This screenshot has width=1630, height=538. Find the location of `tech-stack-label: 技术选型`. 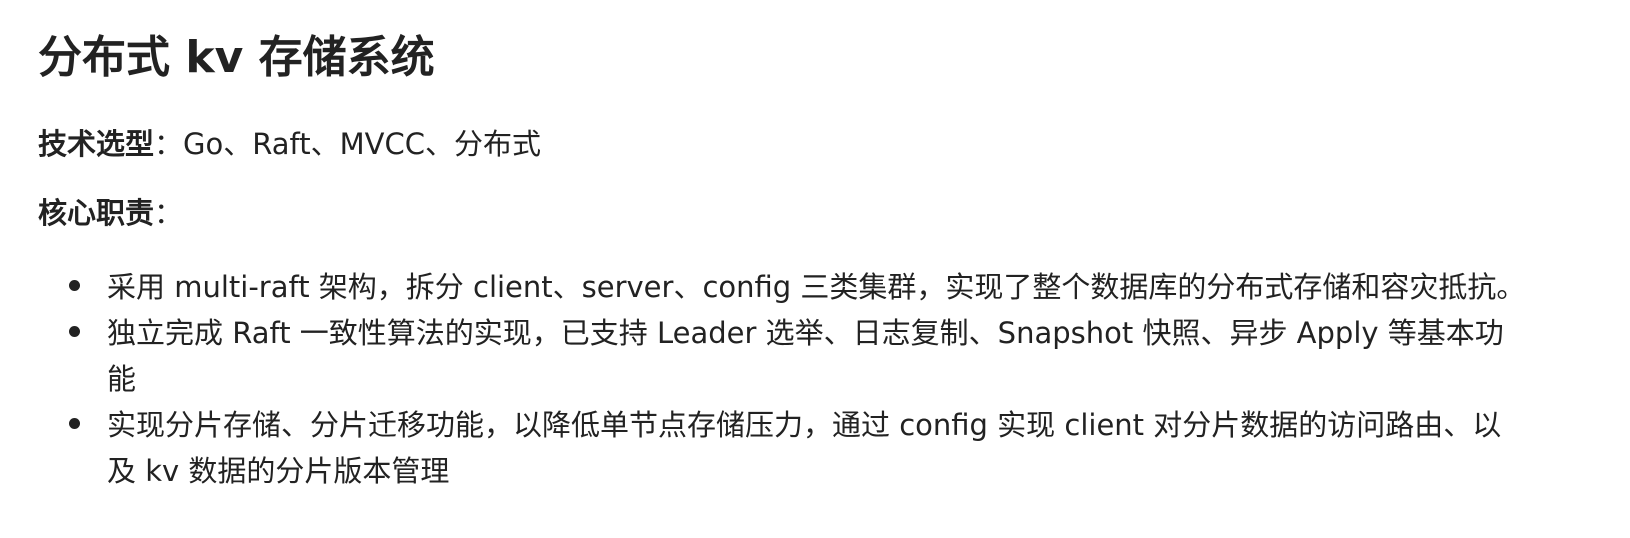

tech-stack-label: 技术选型 is located at coordinates (96, 144).